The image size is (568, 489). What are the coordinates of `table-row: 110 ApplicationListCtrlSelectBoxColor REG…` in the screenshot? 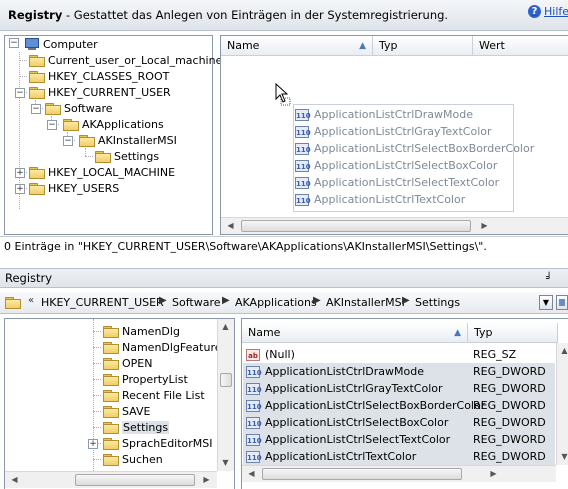 It's located at (399, 422).